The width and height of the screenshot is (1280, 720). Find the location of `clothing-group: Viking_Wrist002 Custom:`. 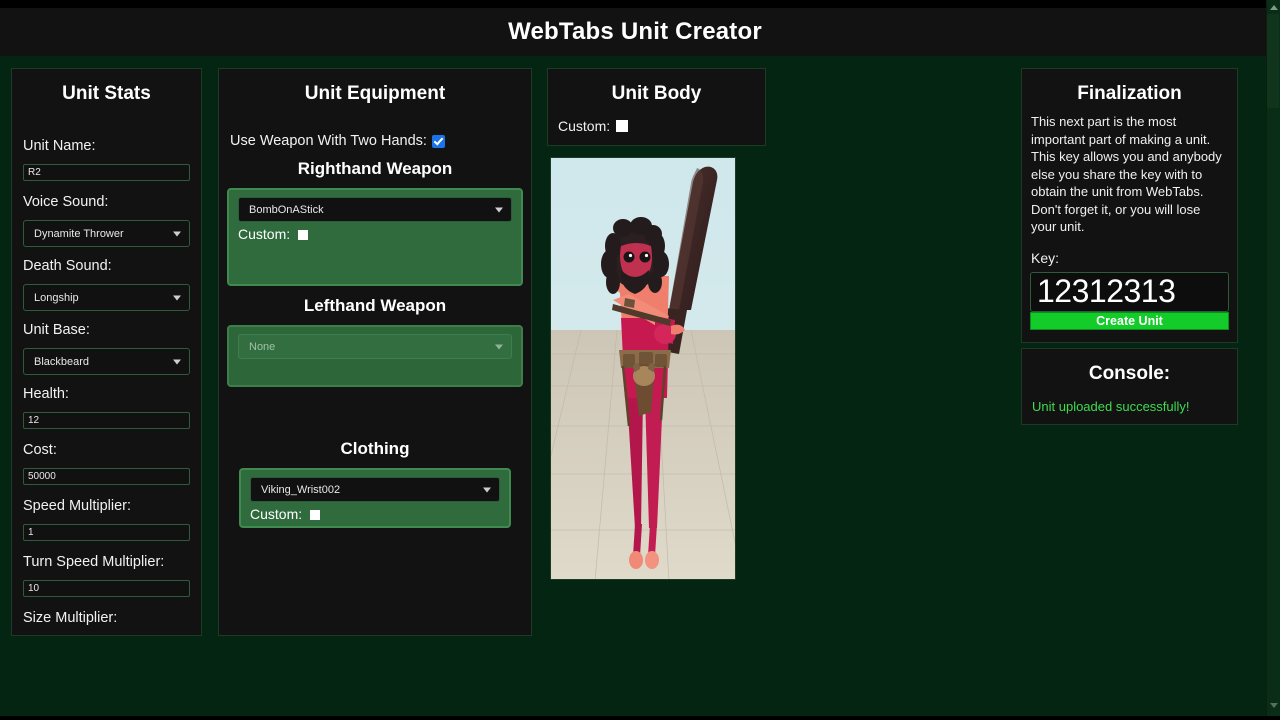

clothing-group: Viking_Wrist002 Custom: is located at coordinates (375, 498).